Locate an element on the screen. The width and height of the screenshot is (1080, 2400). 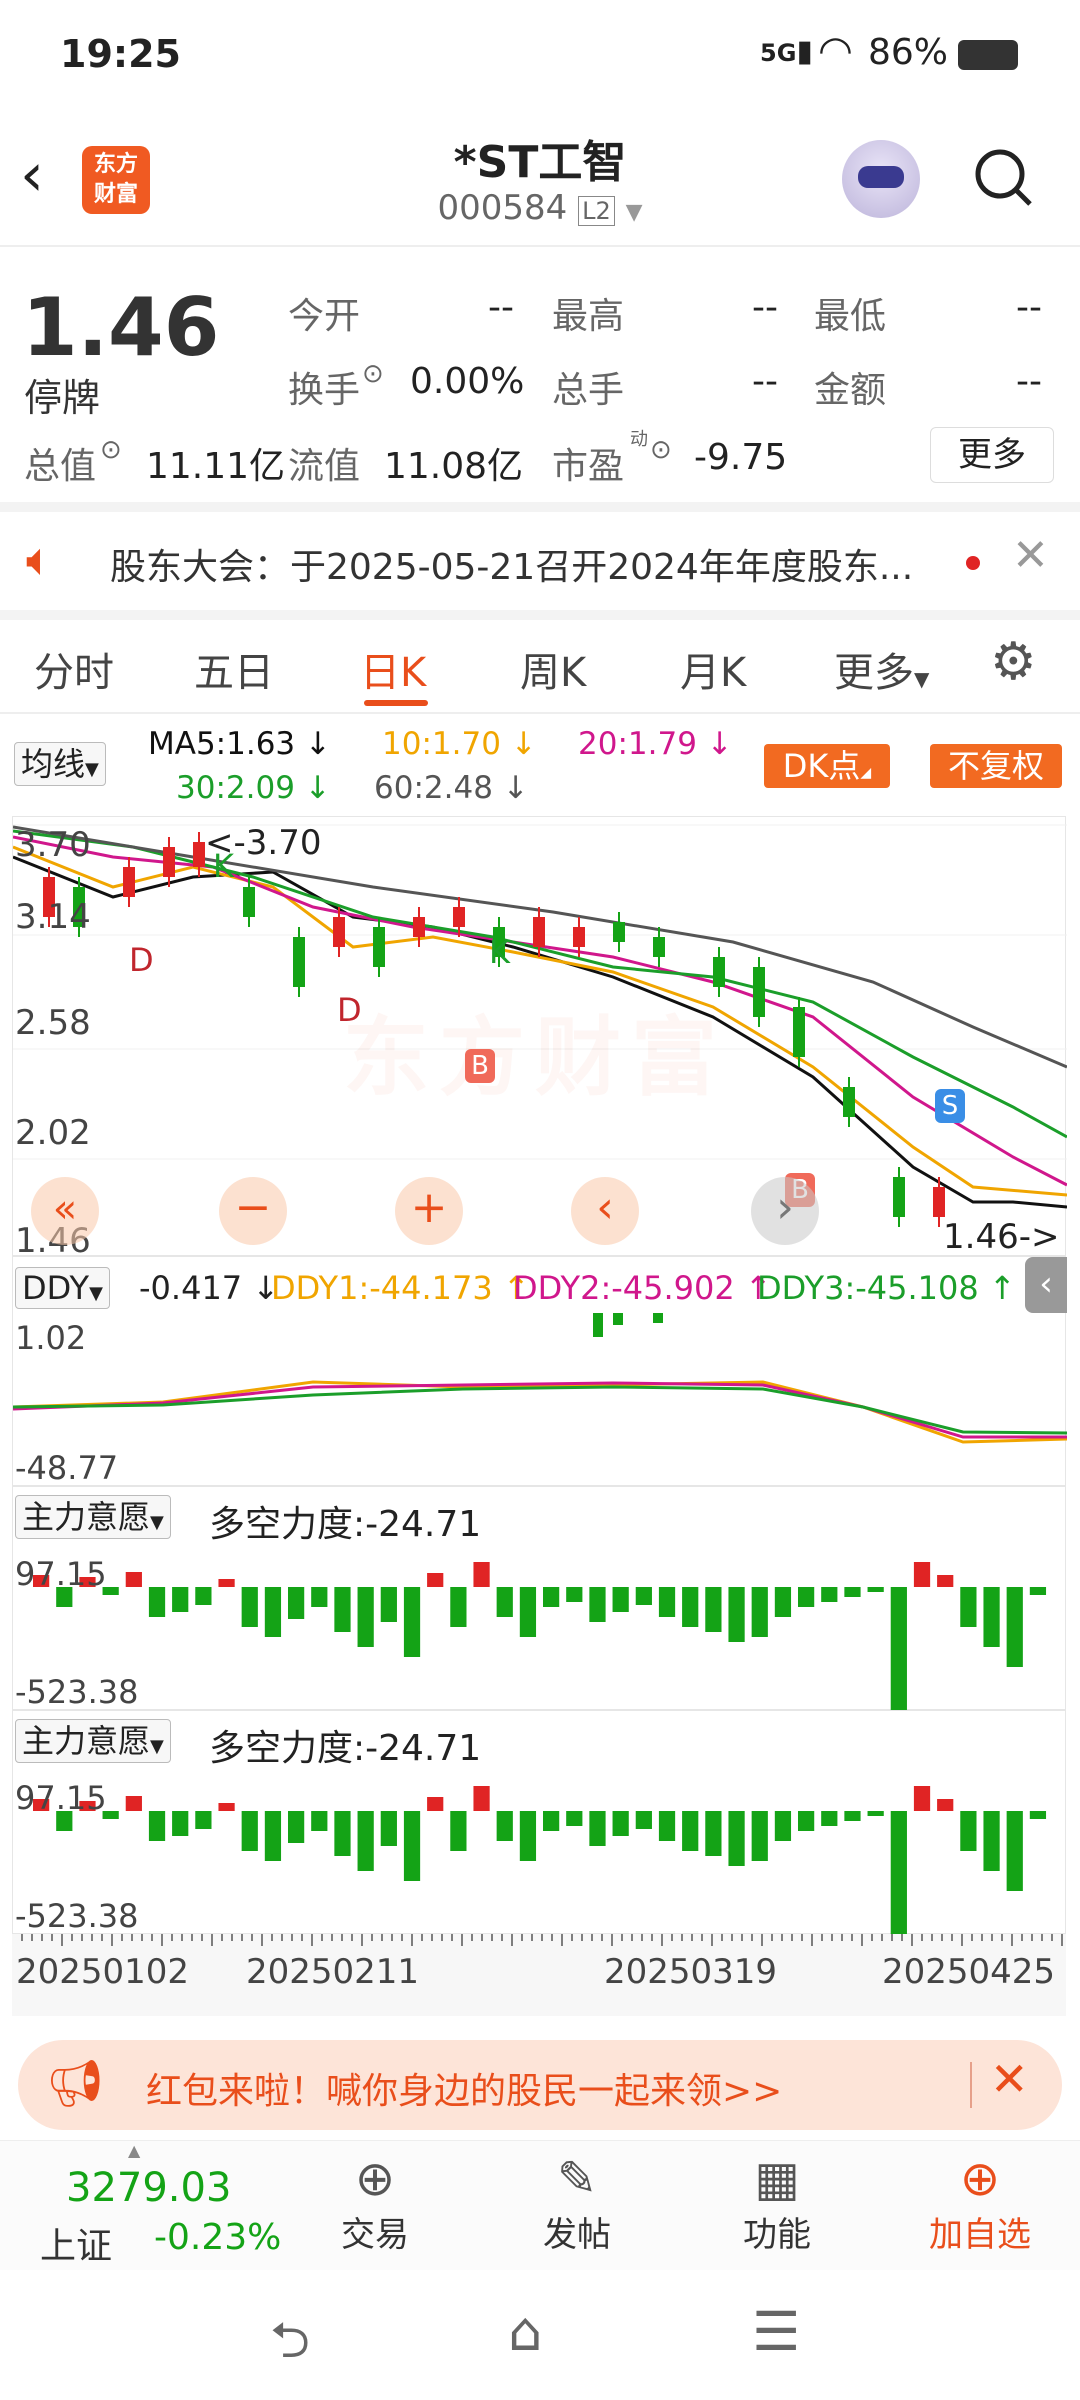
buy-marker: B is located at coordinates (480, 1066).